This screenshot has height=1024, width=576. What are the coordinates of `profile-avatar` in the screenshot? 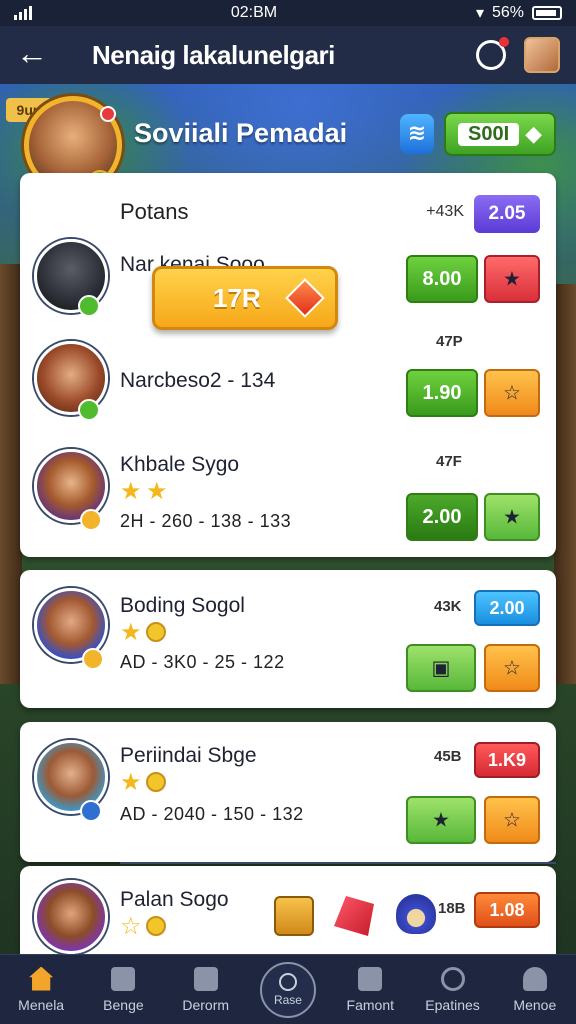 It's located at (542, 55).